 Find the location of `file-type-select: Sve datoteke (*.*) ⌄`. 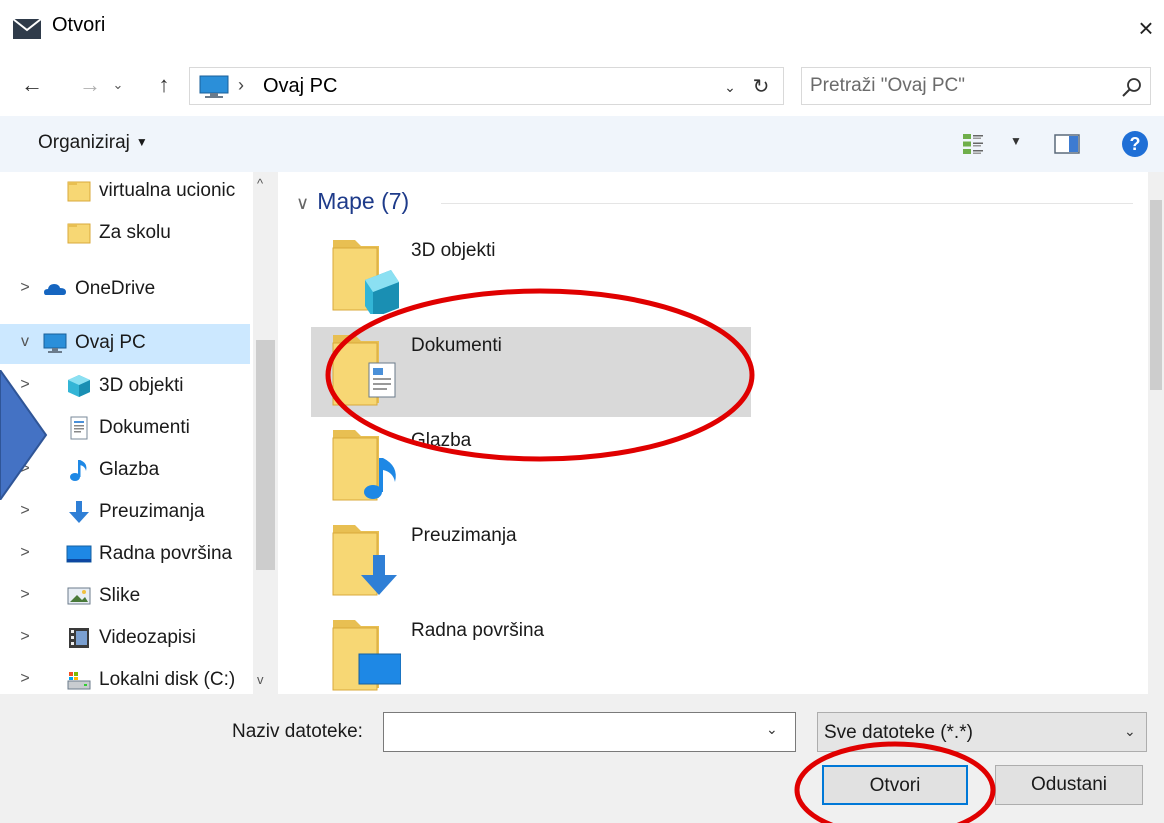

file-type-select: Sve datoteke (*.*) ⌄ is located at coordinates (982, 732).